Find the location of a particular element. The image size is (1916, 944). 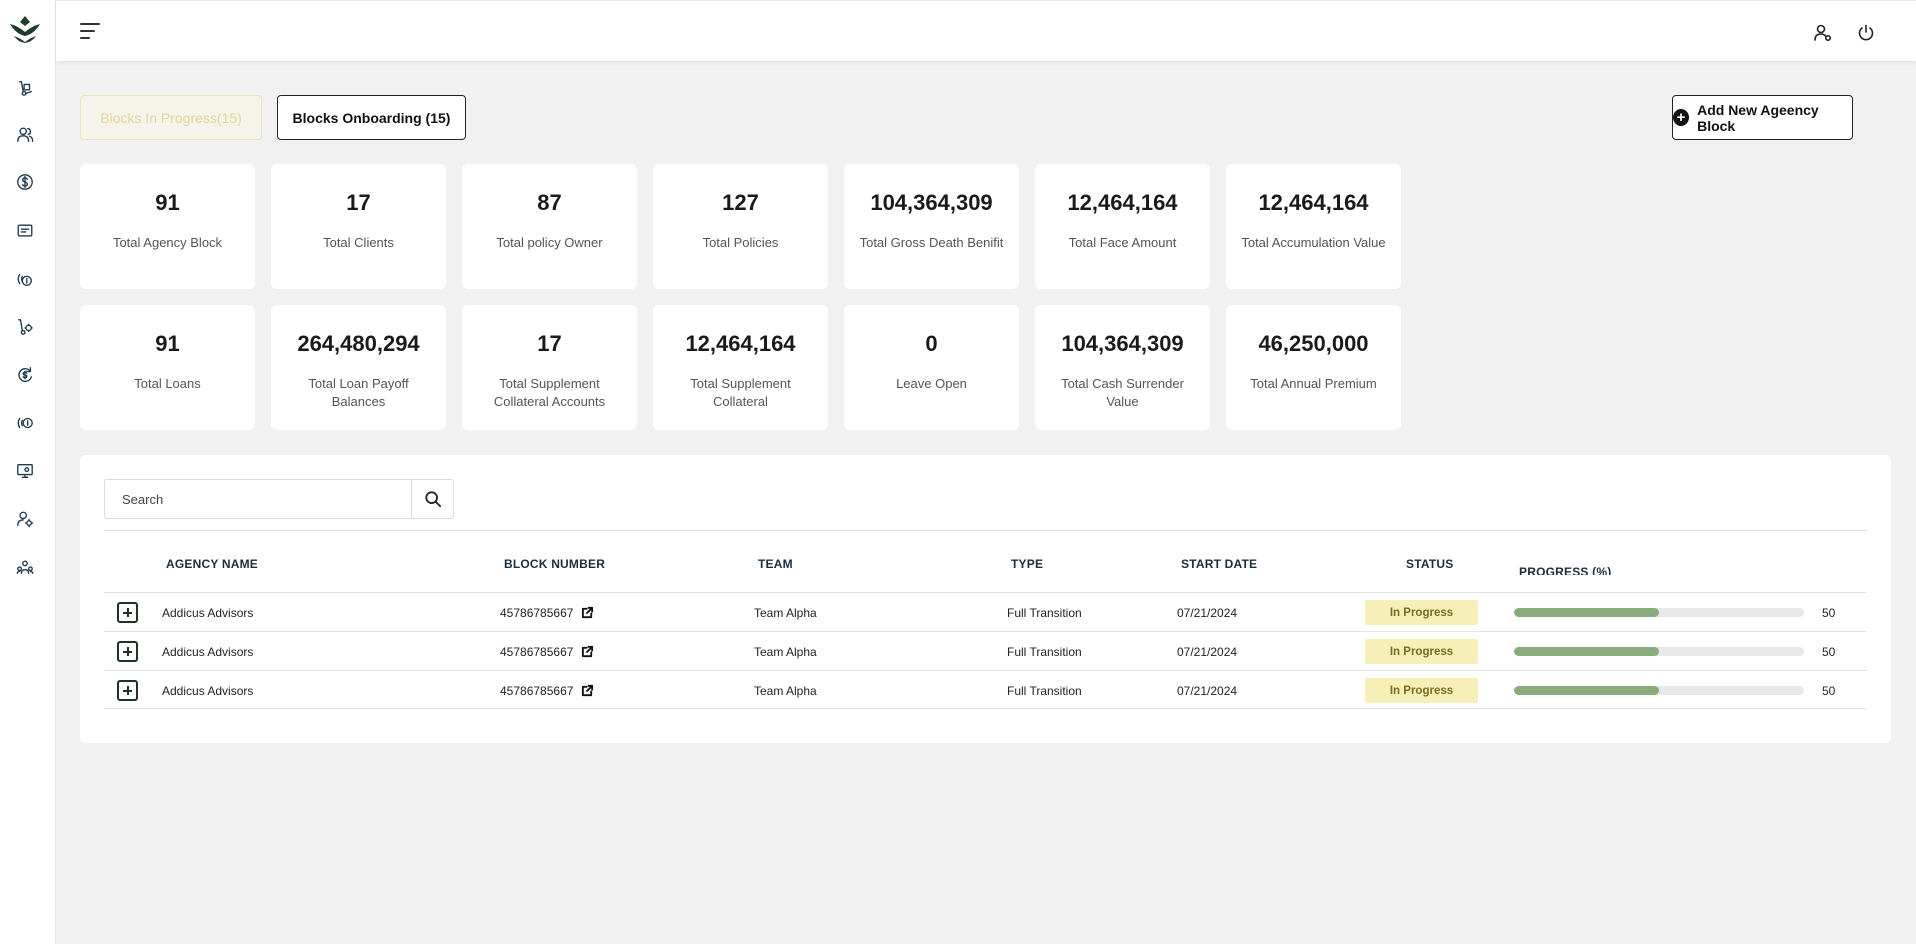

user-gear-icon is located at coordinates (25, 519).